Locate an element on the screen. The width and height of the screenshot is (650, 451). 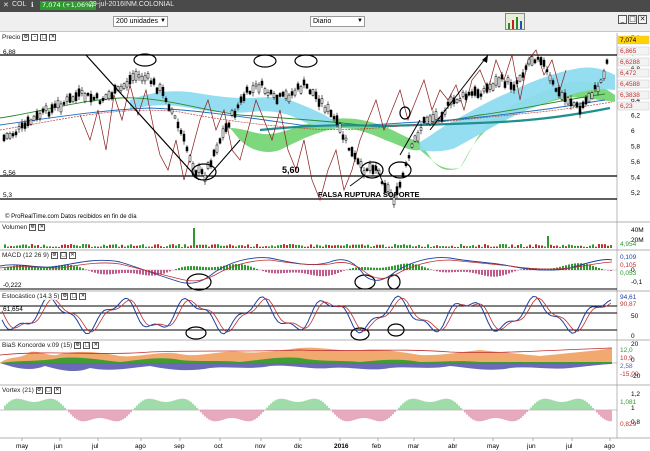
time-axis-label: may is located at coordinates (493, 446).